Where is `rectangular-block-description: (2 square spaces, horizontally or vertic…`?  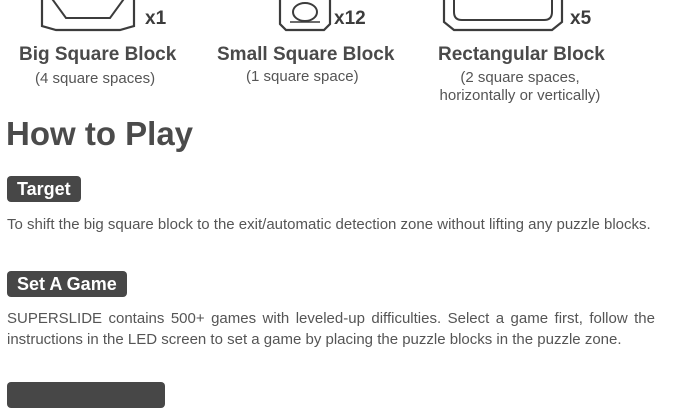 rectangular-block-description: (2 square spaces, horizontally or vertic… is located at coordinates (520, 86).